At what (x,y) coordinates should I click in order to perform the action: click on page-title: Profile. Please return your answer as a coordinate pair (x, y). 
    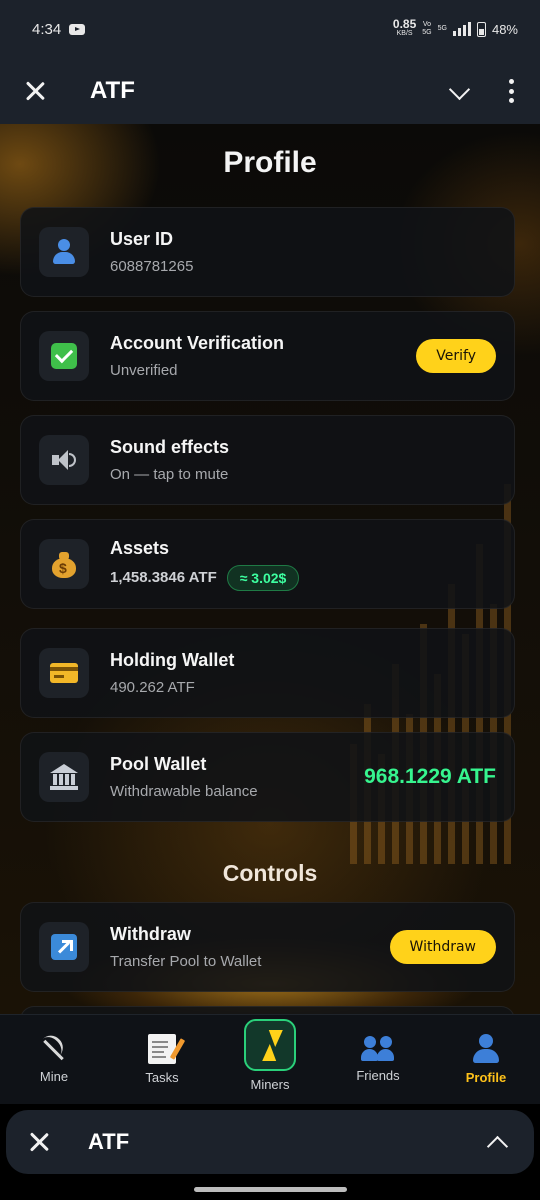
    Looking at the image, I should click on (270, 162).